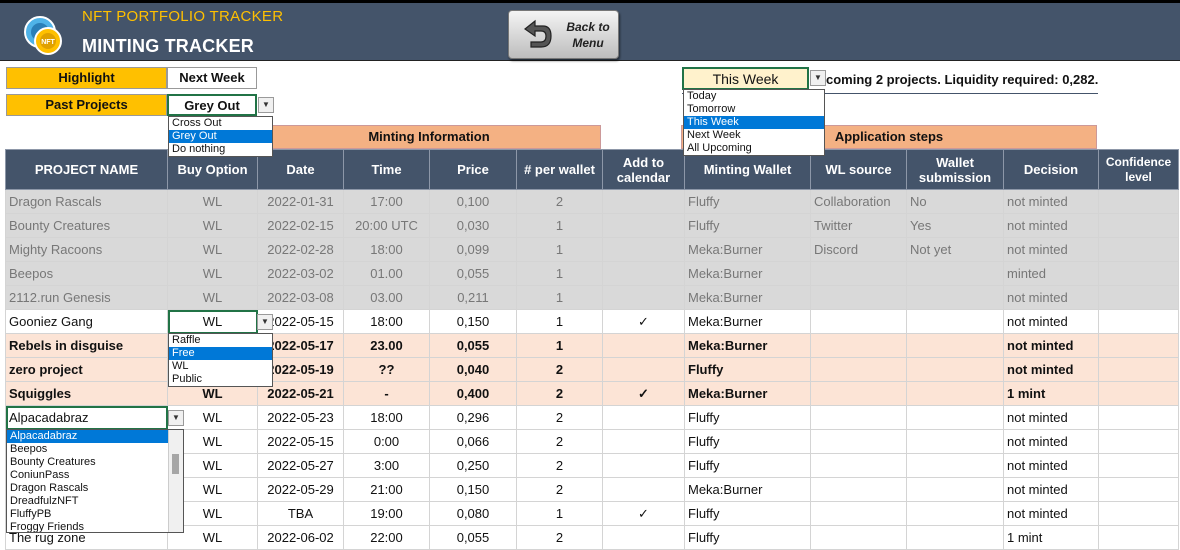  What do you see at coordinates (858, 225) in the screenshot?
I see `wl-source-cell: Twitter` at bounding box center [858, 225].